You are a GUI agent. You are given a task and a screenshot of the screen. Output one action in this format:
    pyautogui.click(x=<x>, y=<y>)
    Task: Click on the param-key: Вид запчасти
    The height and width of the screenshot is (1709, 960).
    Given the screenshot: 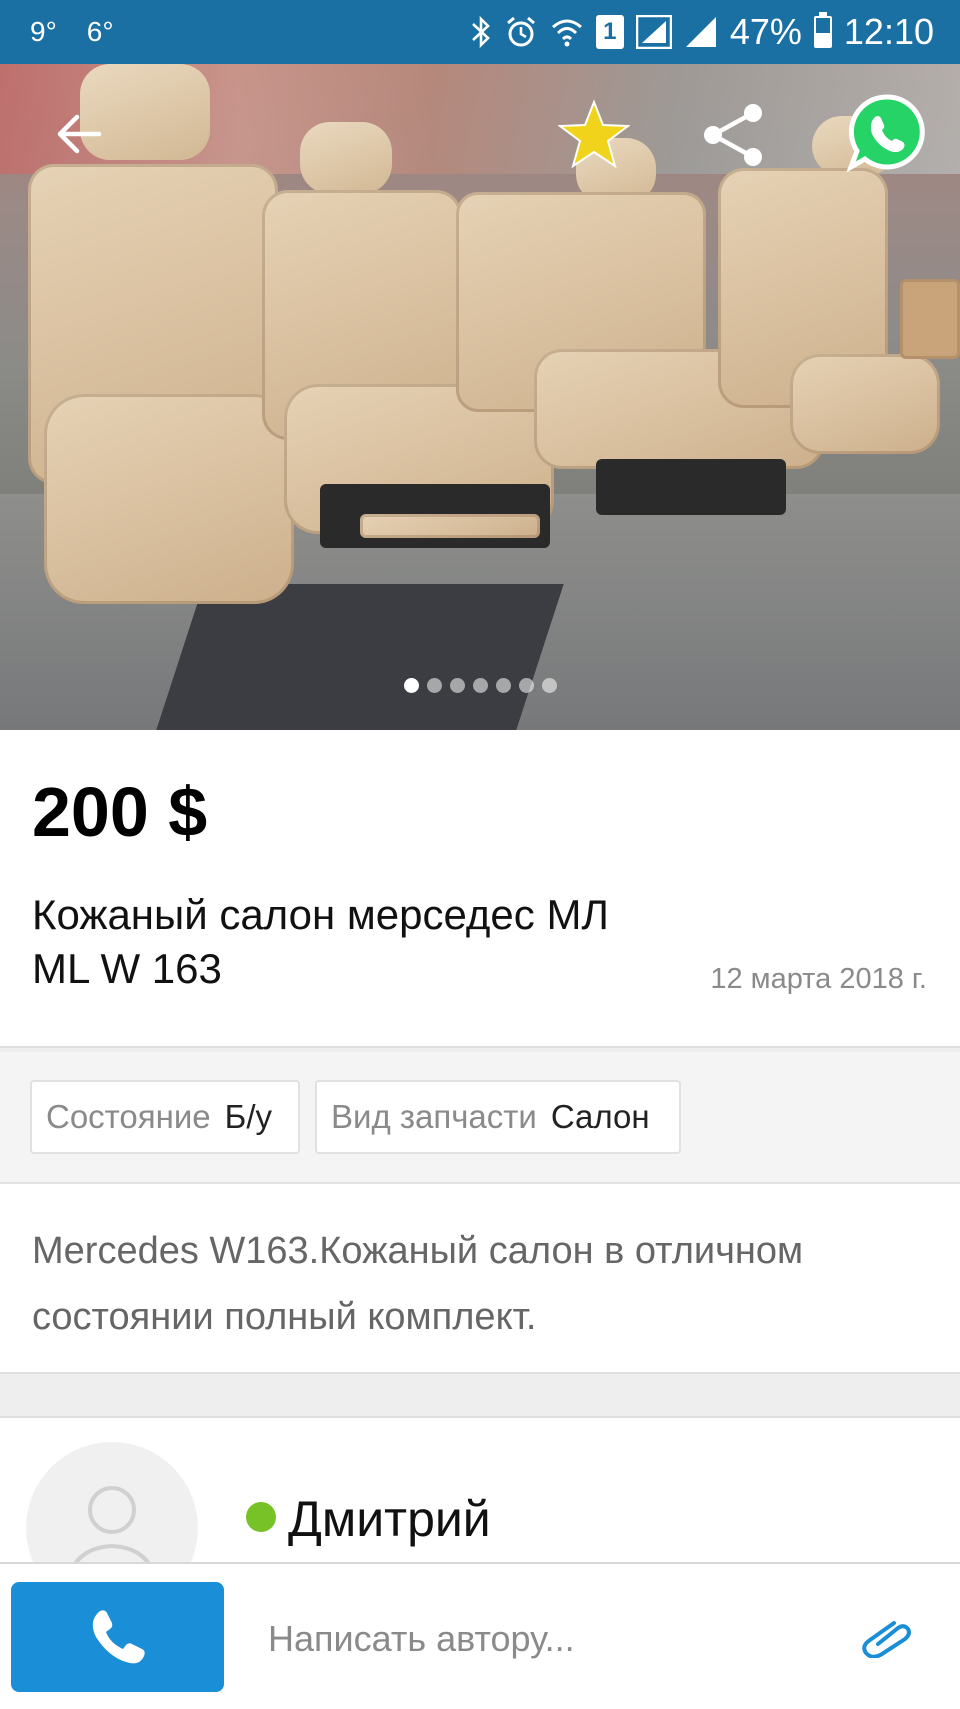 What is the action you would take?
    pyautogui.click(x=434, y=1116)
    